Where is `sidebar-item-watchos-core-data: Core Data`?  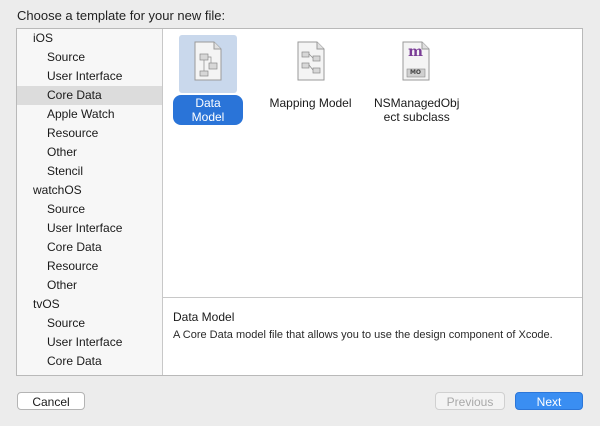 sidebar-item-watchos-core-data: Core Data is located at coordinates (89, 247).